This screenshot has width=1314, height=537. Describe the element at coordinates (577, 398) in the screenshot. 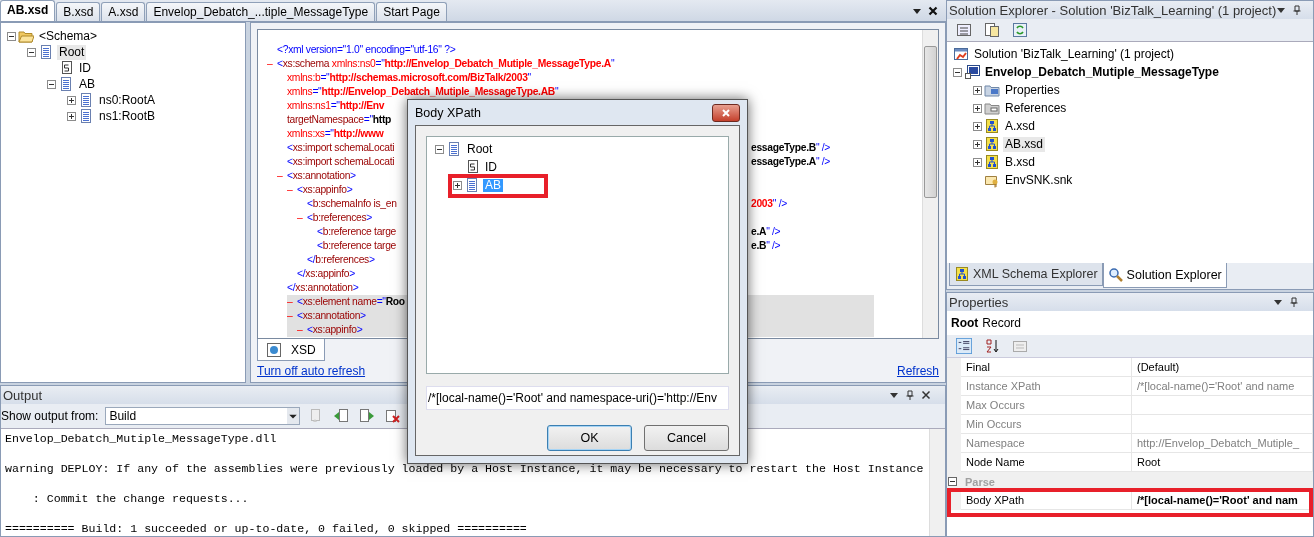

I see `xpath-field: /*[local-name()='Root' and namespace-uri()='http://Env` at that location.